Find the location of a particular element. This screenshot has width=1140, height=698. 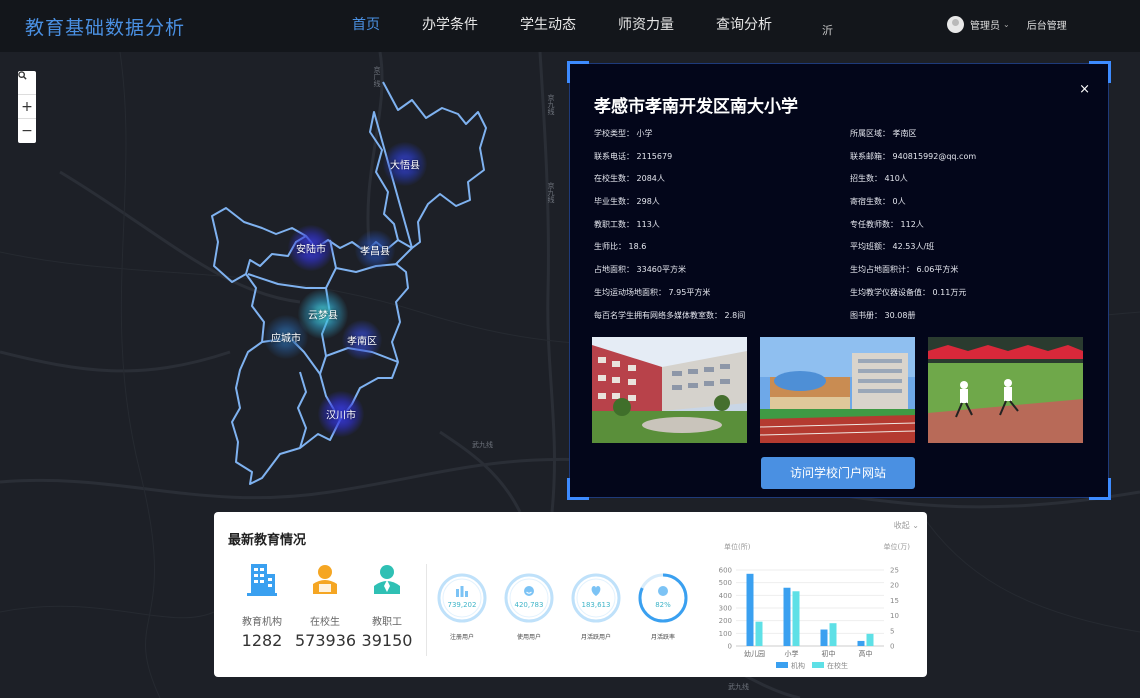

info-admissions: 招生数： 410人 is located at coordinates (879, 179).